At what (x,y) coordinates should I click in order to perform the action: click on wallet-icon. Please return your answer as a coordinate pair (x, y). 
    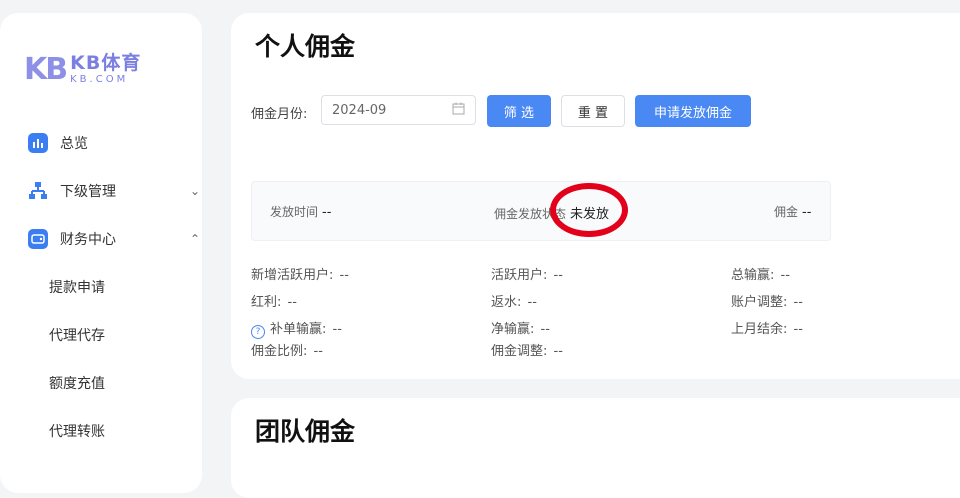
    Looking at the image, I should click on (38, 239).